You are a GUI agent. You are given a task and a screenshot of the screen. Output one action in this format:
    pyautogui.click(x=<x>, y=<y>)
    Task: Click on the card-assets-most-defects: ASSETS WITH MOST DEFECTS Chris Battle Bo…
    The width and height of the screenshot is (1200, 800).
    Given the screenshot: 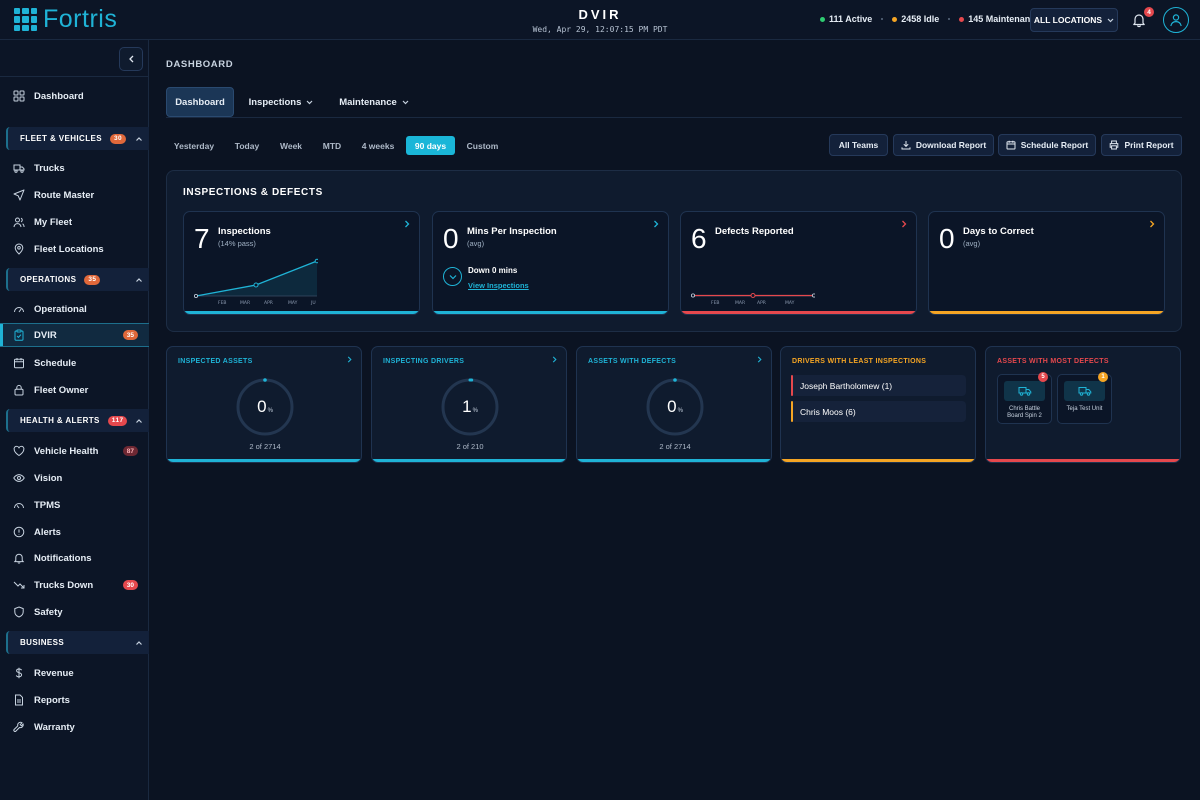 What is the action you would take?
    pyautogui.click(x=1083, y=404)
    